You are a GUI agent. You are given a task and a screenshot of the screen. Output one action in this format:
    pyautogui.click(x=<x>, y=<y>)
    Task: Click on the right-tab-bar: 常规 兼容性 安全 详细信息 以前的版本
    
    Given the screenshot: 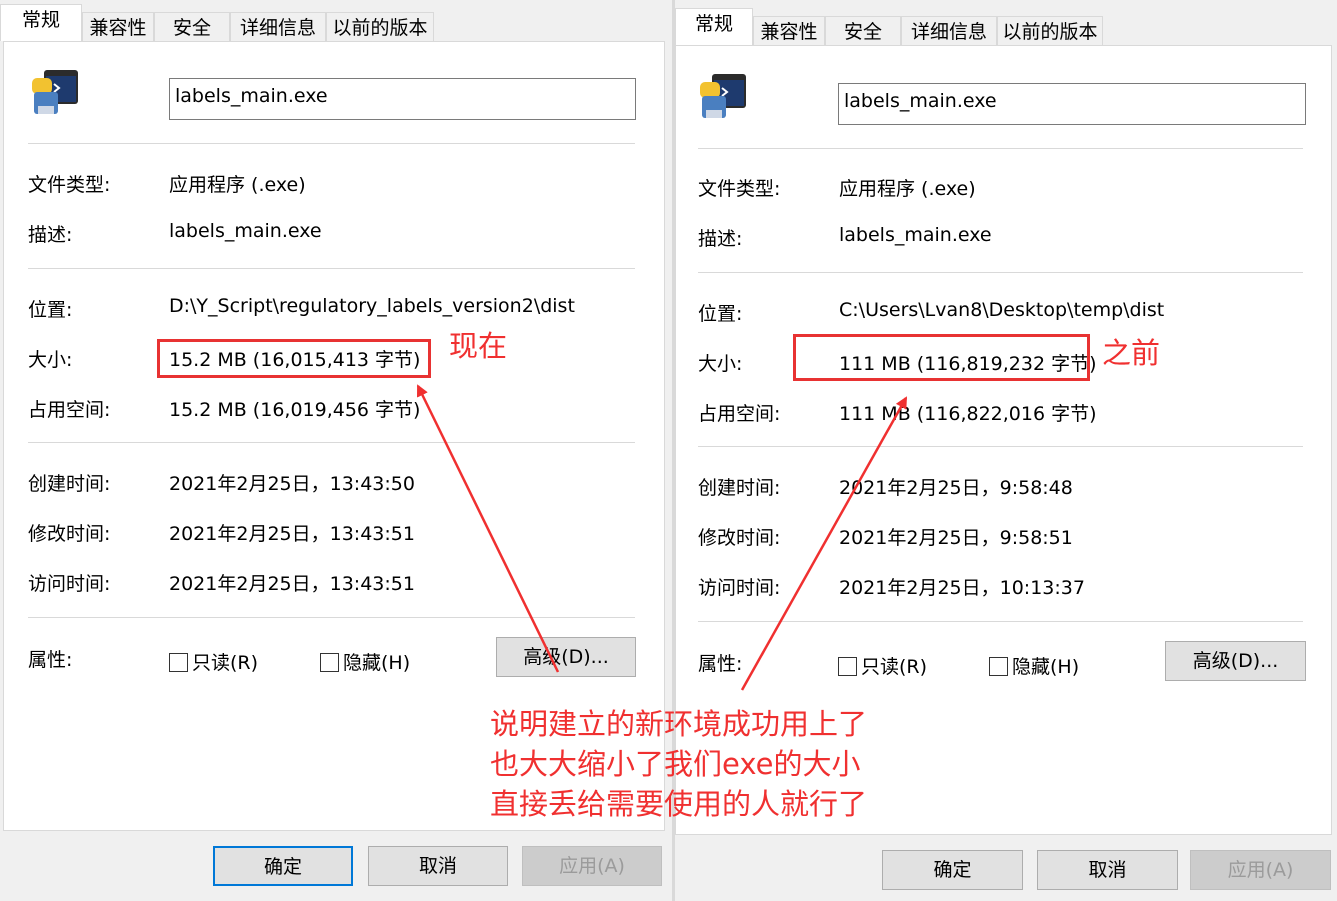 What is the action you would take?
    pyautogui.click(x=1006, y=23)
    